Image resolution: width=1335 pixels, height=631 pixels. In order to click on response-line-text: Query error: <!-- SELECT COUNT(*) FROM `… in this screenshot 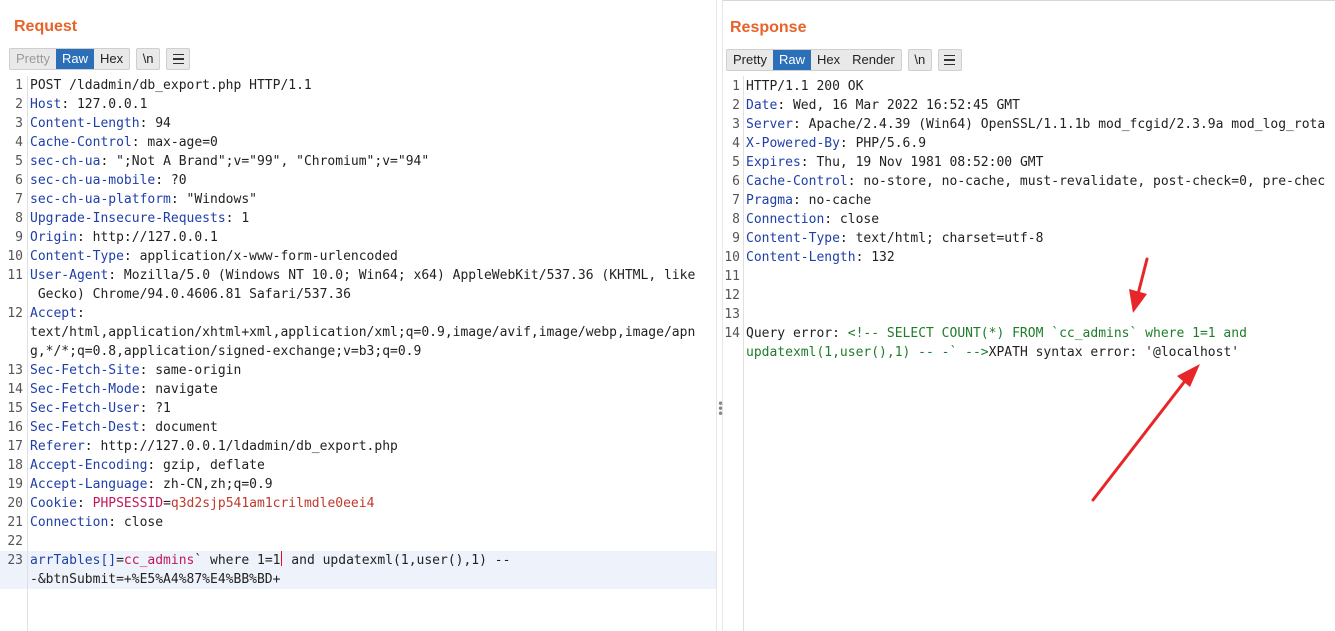, I will do `click(1039, 343)`.